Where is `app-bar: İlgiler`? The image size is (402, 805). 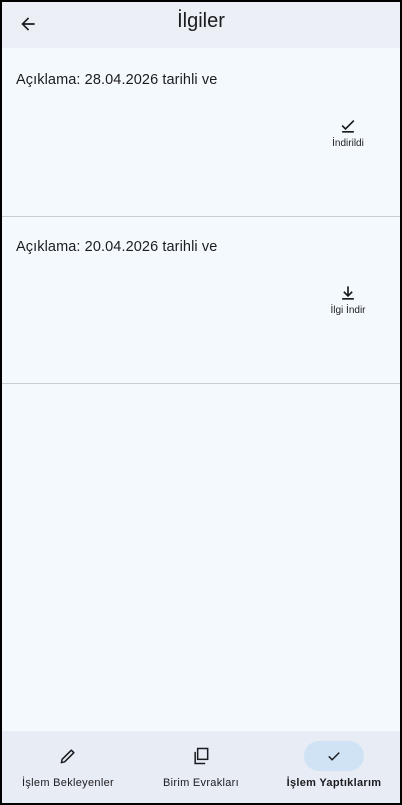
app-bar: İlgiler is located at coordinates (201, 25).